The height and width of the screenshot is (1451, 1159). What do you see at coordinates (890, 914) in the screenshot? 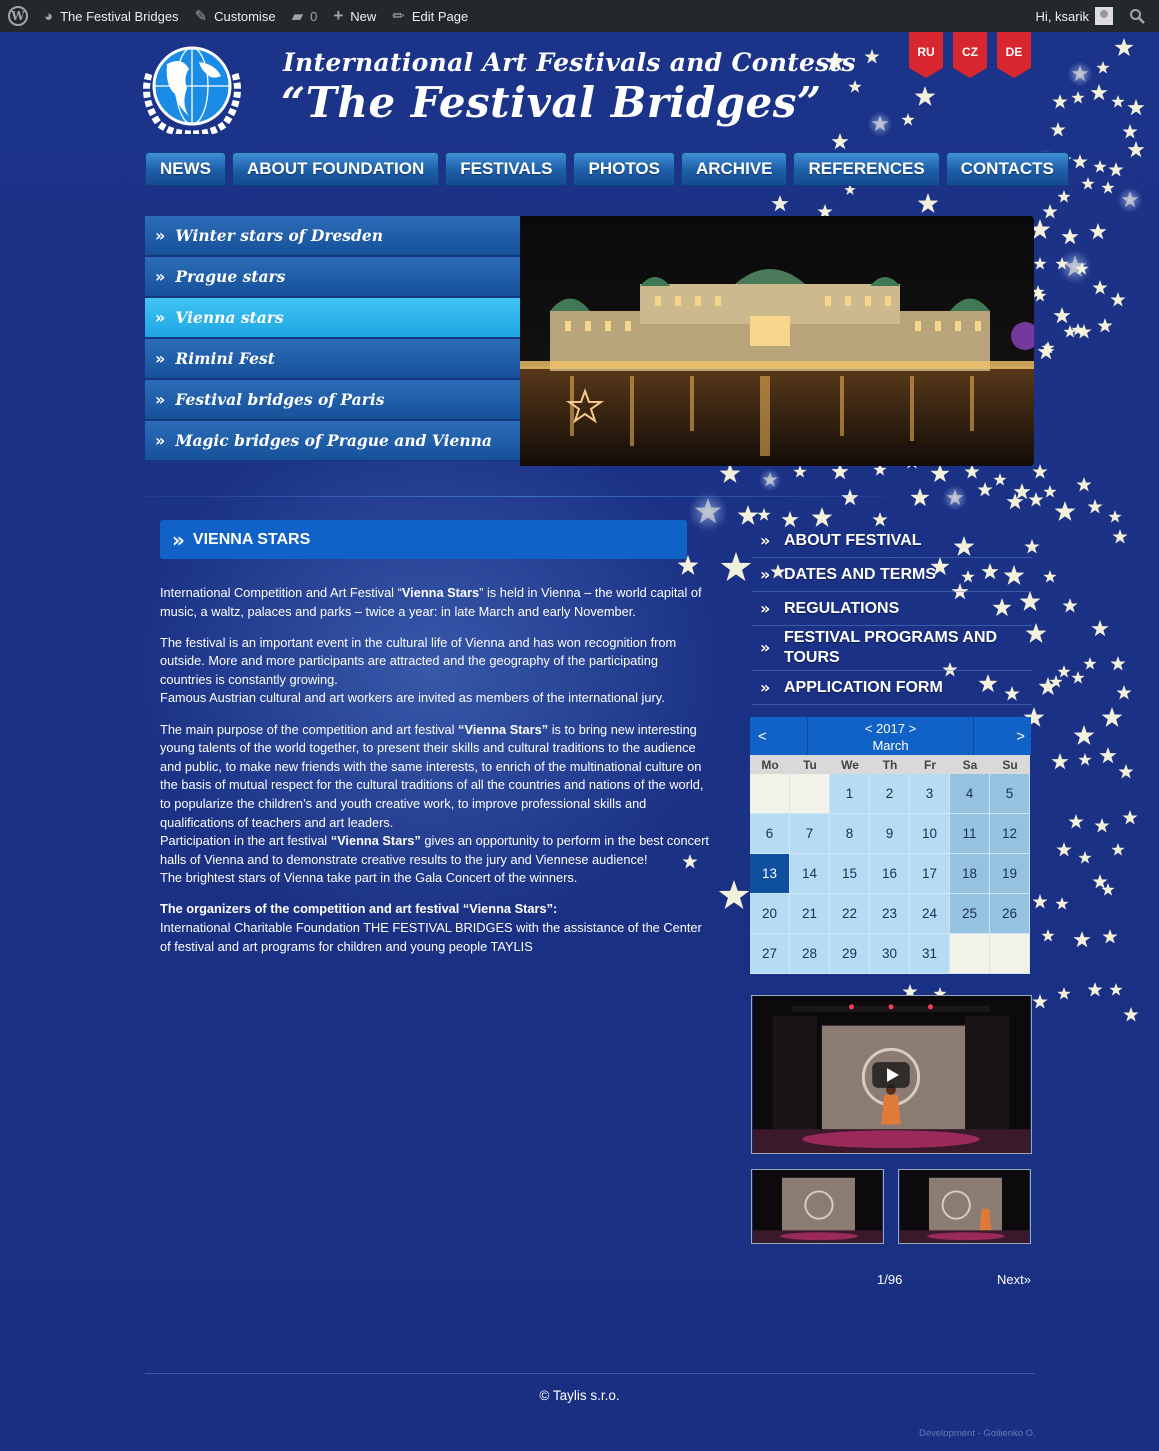
I see `calendar-day: 23` at bounding box center [890, 914].